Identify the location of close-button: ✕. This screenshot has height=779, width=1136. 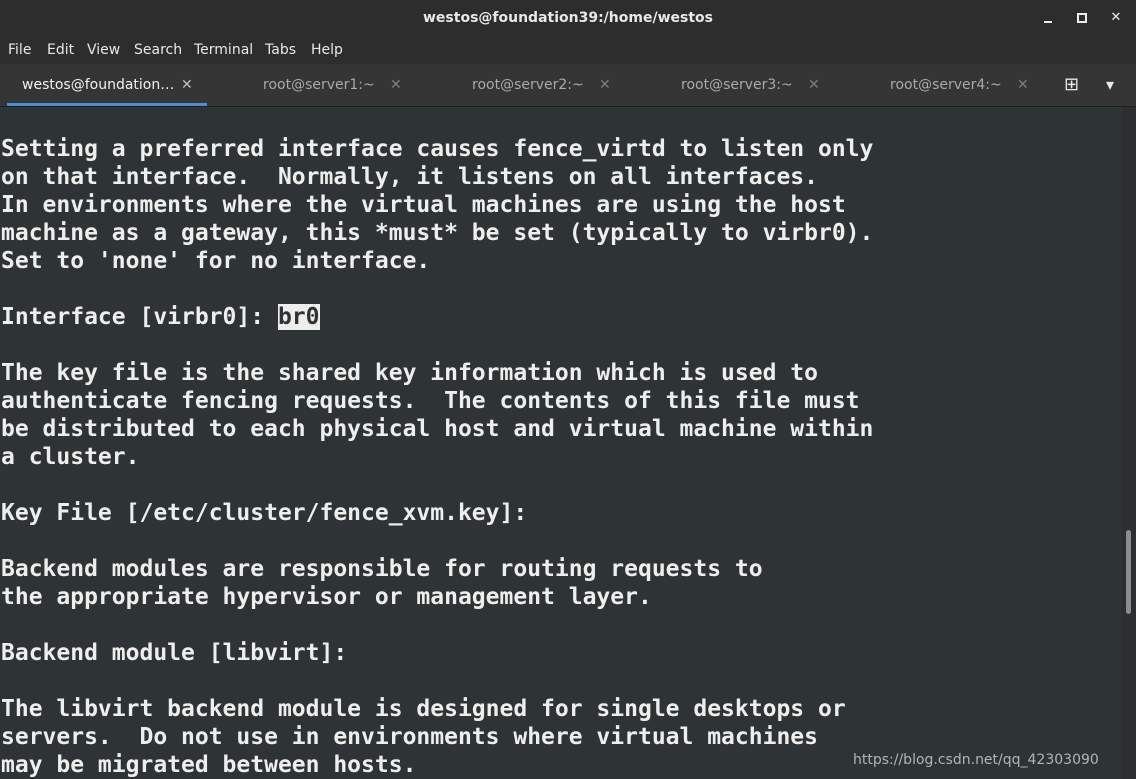
(1116, 18).